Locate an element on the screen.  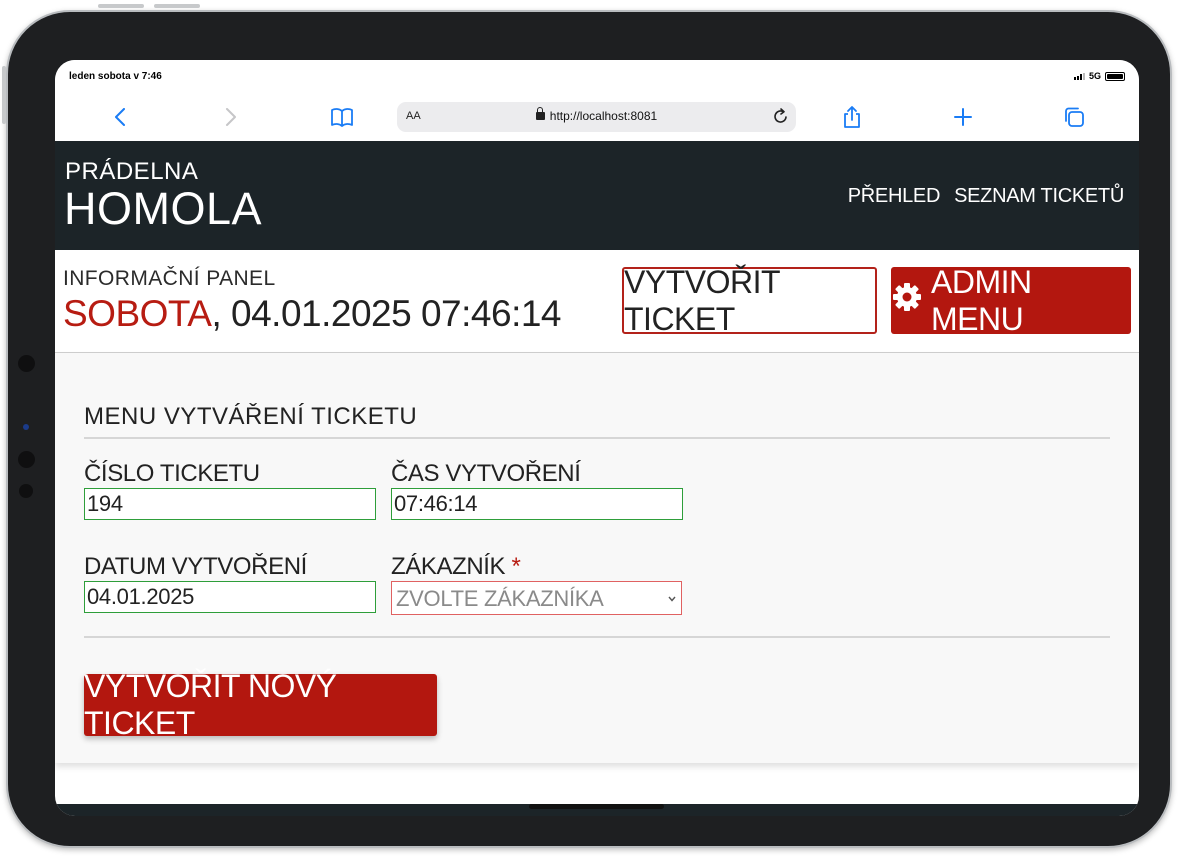
create-ticket-button: VYTVOŘIT TICKET is located at coordinates (749, 300).